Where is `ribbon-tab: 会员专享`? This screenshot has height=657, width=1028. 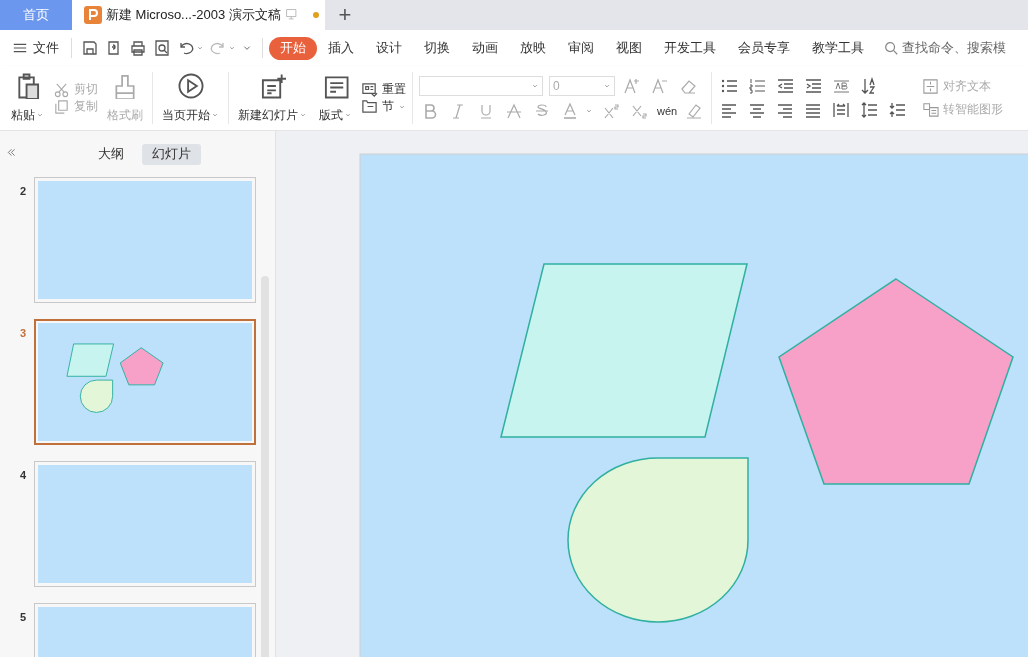 ribbon-tab: 会员专享 is located at coordinates (764, 48).